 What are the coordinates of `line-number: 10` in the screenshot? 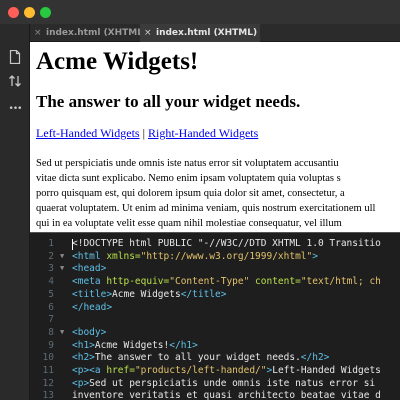 It's located at (48, 358).